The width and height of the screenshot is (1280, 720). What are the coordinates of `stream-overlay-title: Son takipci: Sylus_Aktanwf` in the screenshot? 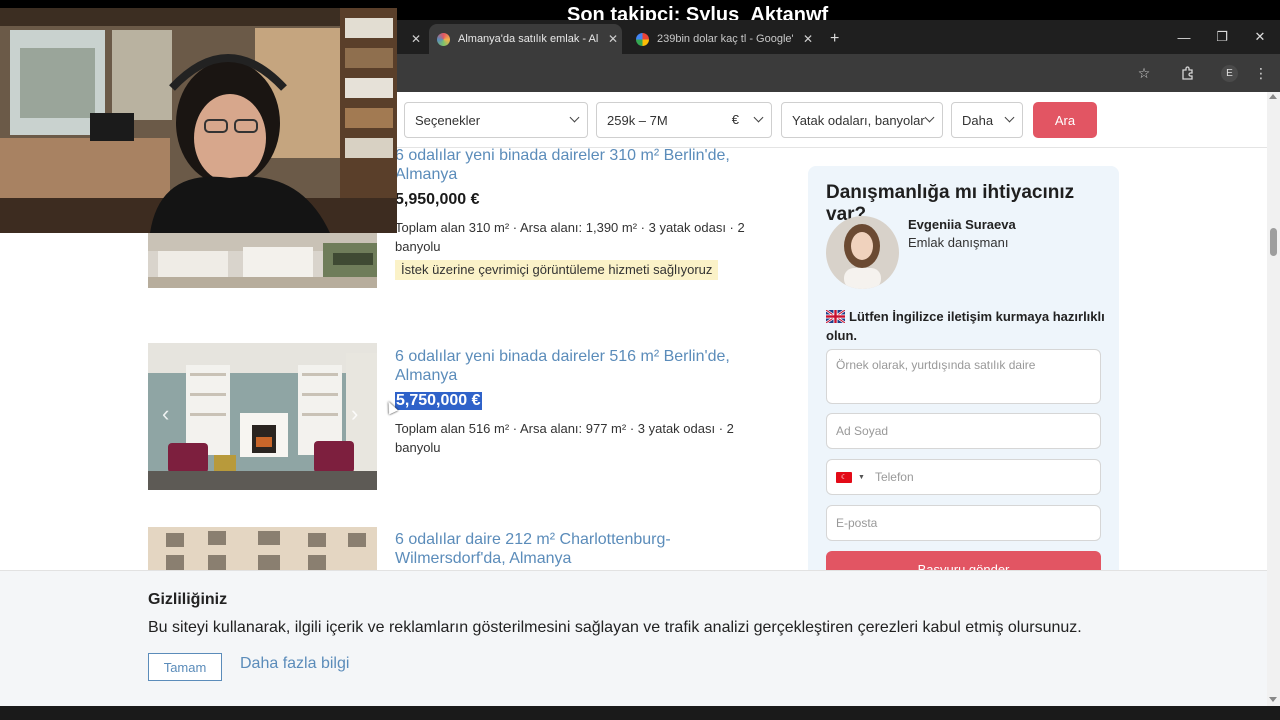 It's located at (698, 12).